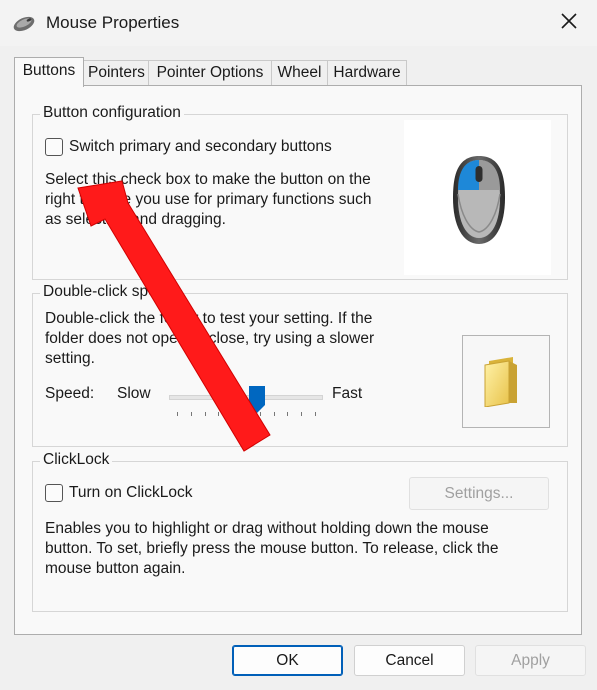  What do you see at coordinates (115, 568) in the screenshot?
I see `clicklock-description-line: mouse button again.` at bounding box center [115, 568].